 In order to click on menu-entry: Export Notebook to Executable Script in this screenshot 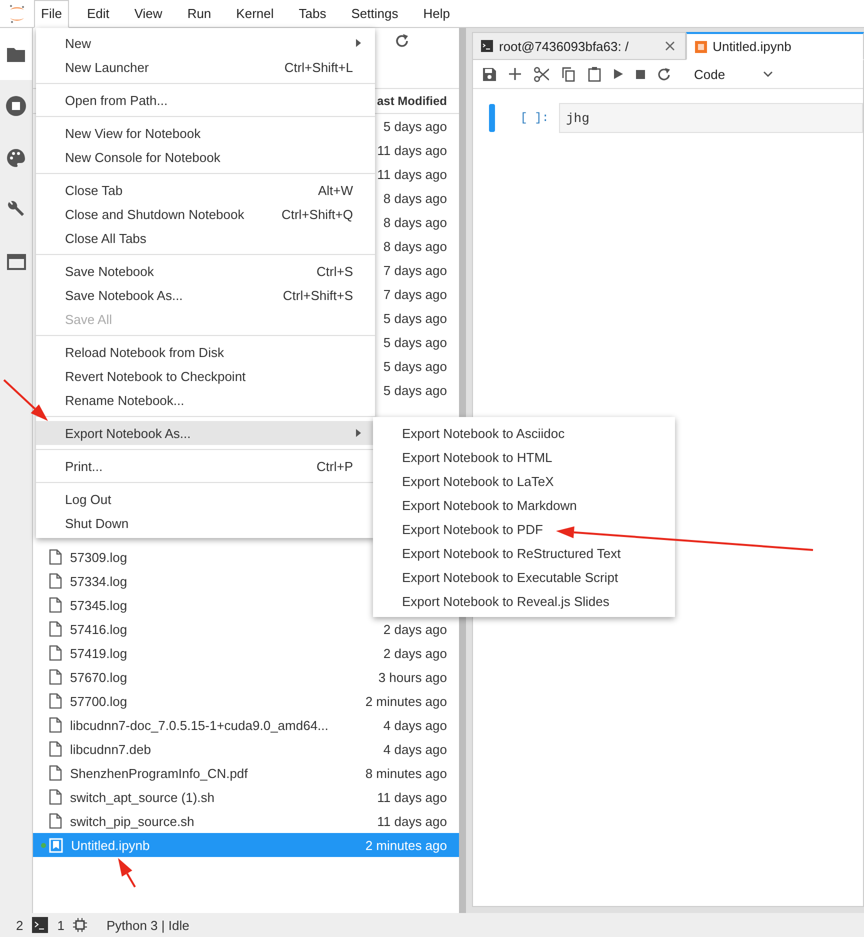, I will do `click(524, 577)`.